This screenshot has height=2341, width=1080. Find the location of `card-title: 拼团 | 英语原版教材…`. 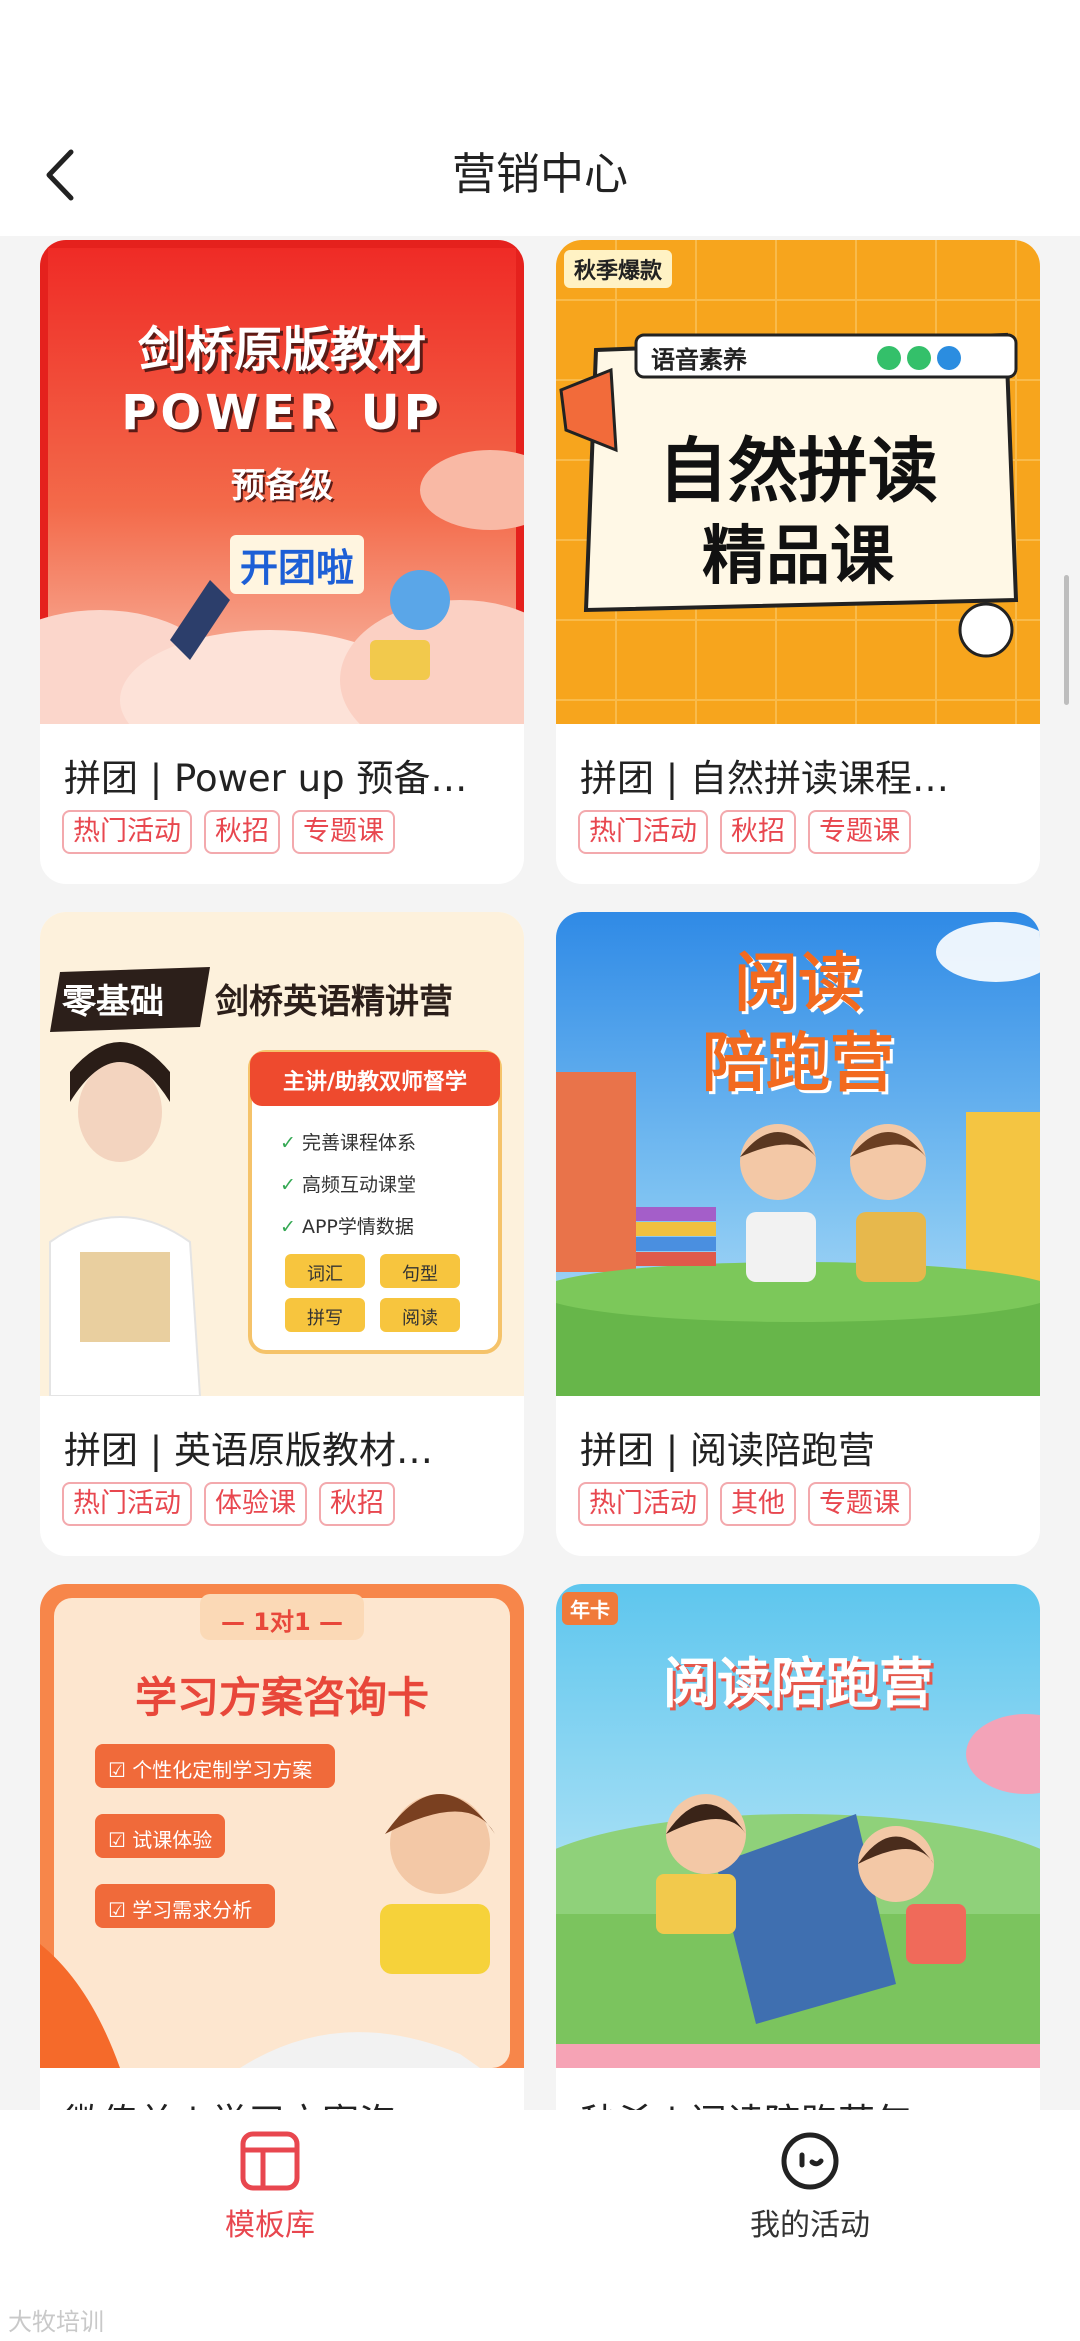

card-title: 拼团 | 英语原版教材… is located at coordinates (248, 1450).